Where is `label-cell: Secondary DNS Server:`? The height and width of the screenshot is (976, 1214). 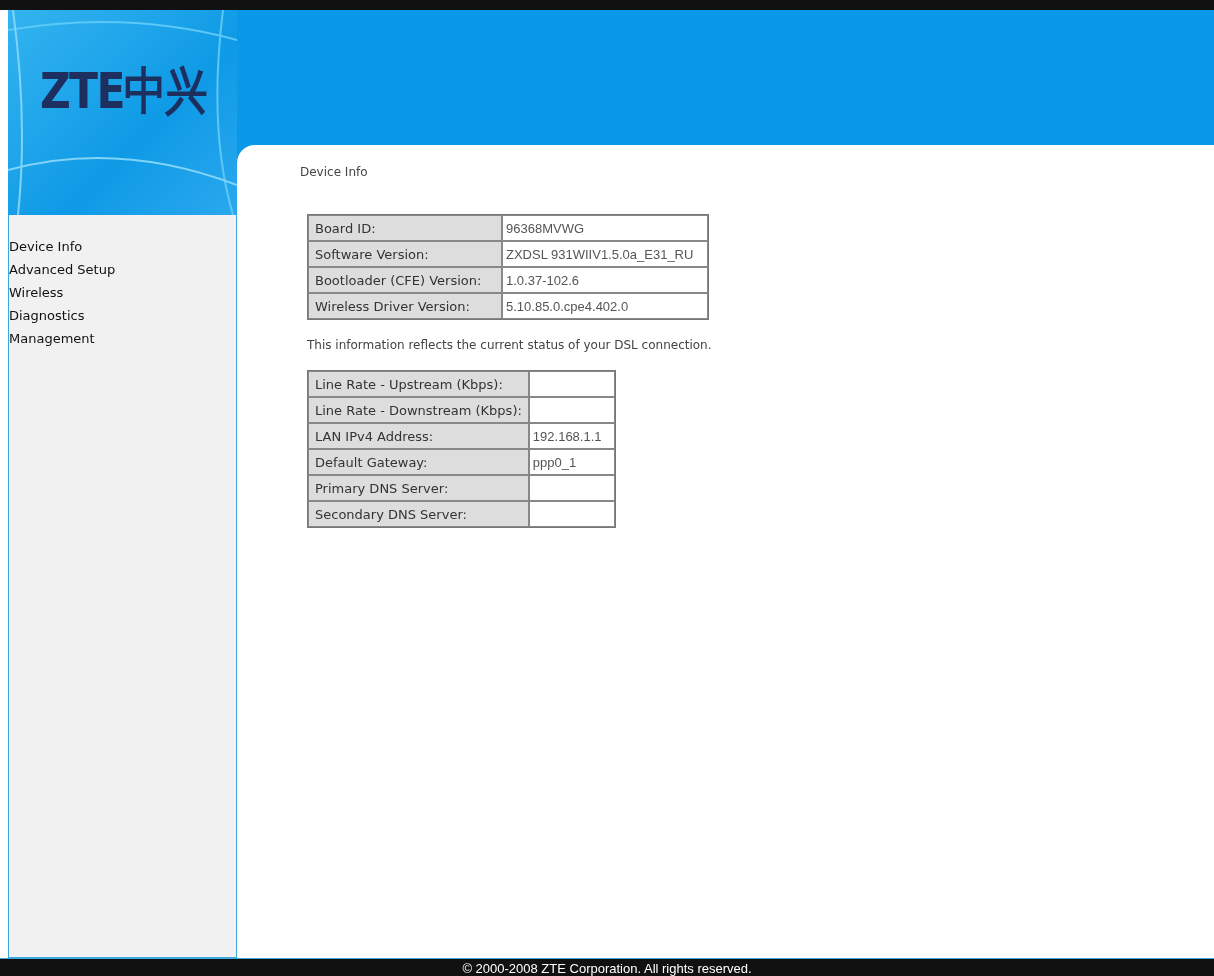 label-cell: Secondary DNS Server: is located at coordinates (418, 514).